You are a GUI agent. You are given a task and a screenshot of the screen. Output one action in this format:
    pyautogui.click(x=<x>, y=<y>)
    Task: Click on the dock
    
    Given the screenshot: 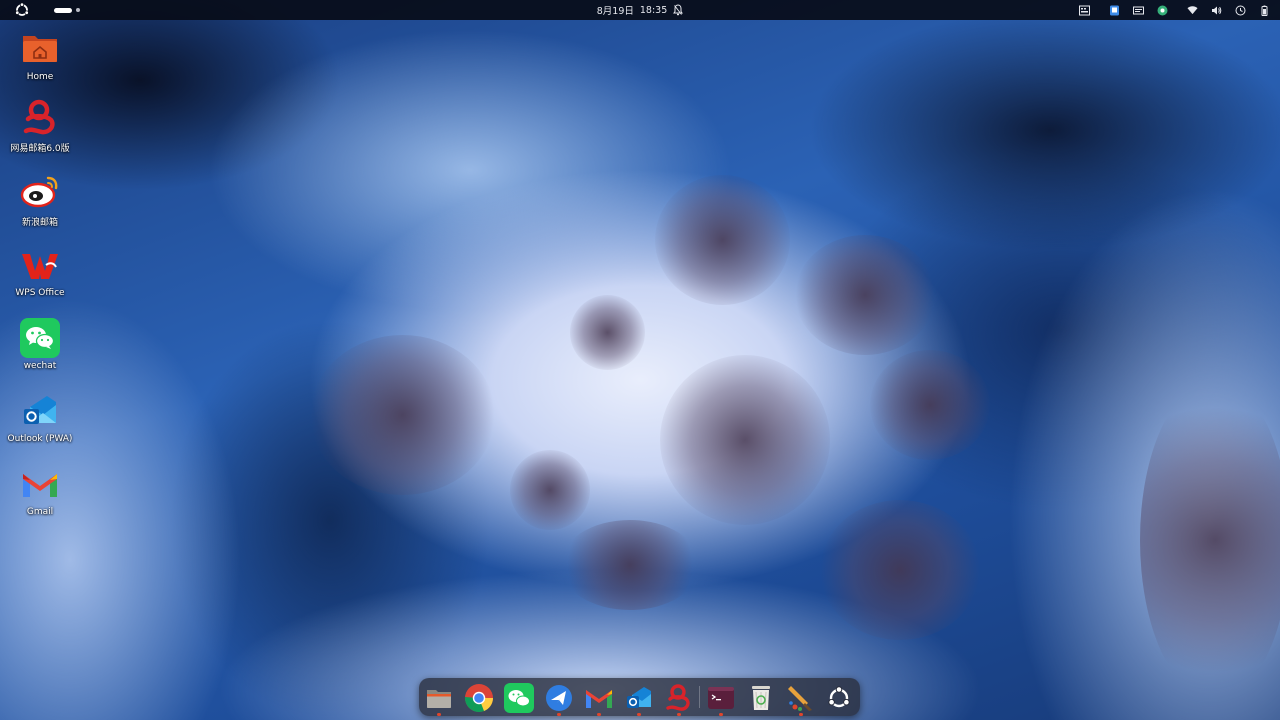 What is the action you would take?
    pyautogui.click(x=639, y=697)
    